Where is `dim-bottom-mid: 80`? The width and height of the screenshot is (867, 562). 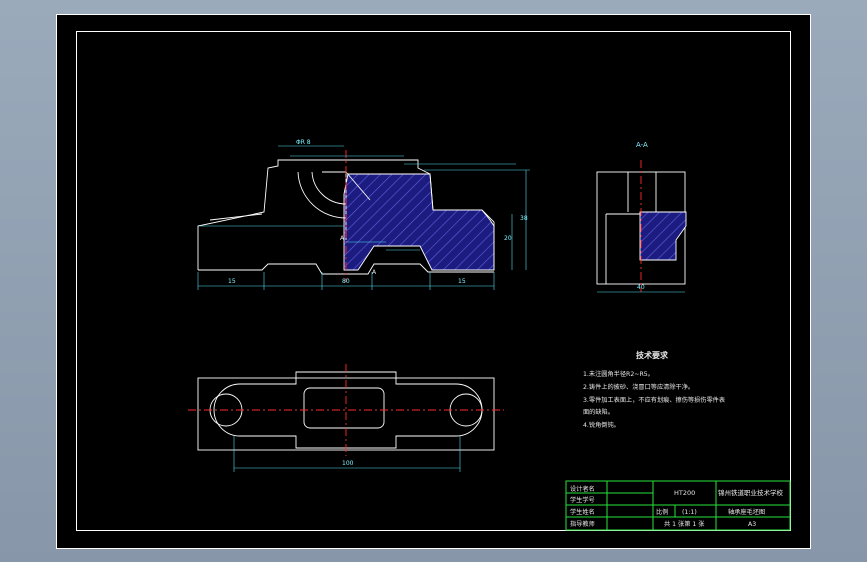
dim-bottom-mid: 80 is located at coordinates (346, 281).